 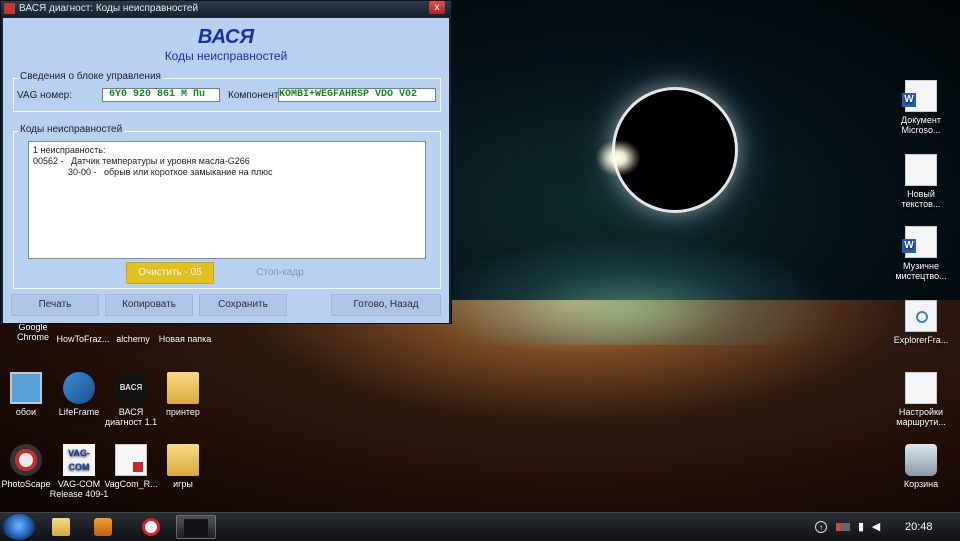 What do you see at coordinates (170, 273) in the screenshot?
I see `clear-codes-button: Очистить - 05` at bounding box center [170, 273].